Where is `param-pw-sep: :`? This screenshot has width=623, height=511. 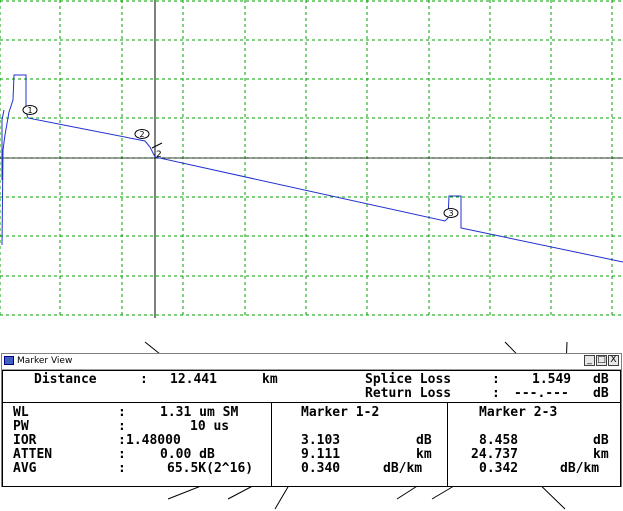 param-pw-sep: : is located at coordinates (122, 426).